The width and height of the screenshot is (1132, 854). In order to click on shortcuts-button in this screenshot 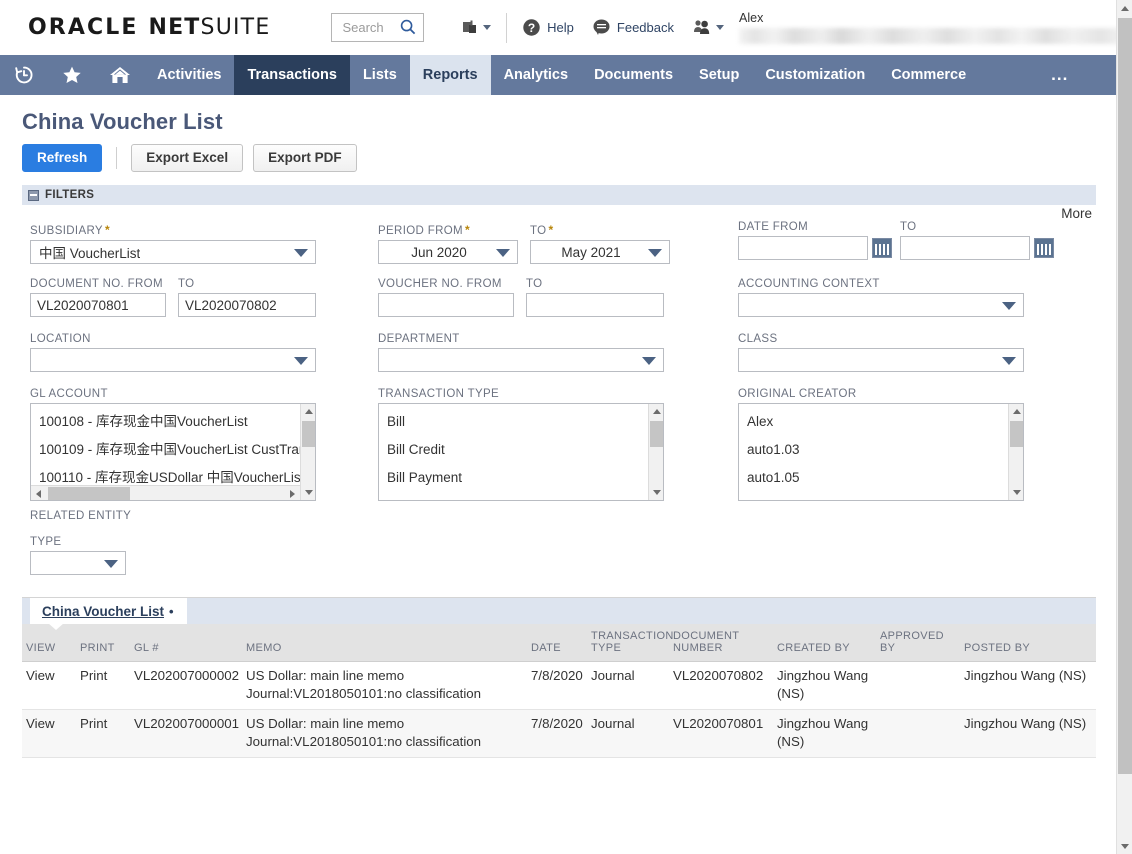, I will do `click(72, 75)`.